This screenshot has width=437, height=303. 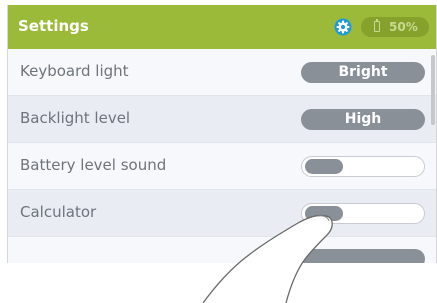 I want to click on calculator-toggle, so click(x=363, y=213).